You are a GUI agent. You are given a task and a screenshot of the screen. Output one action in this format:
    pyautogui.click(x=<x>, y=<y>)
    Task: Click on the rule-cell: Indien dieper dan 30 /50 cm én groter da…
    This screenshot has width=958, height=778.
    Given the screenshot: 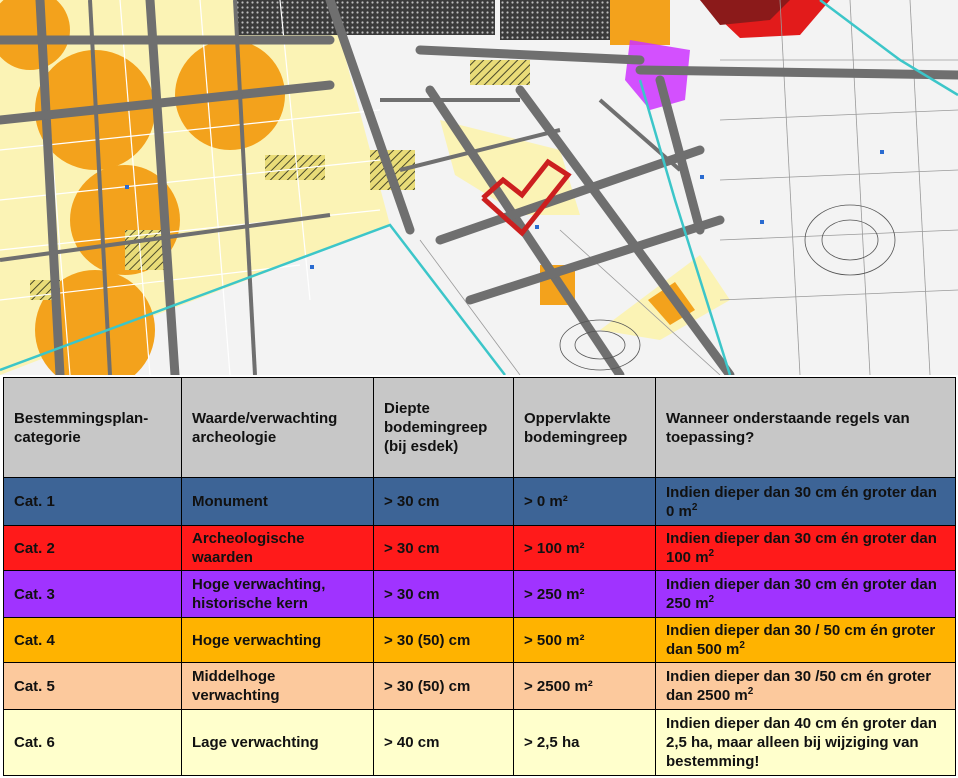 What is the action you would take?
    pyautogui.click(x=805, y=686)
    